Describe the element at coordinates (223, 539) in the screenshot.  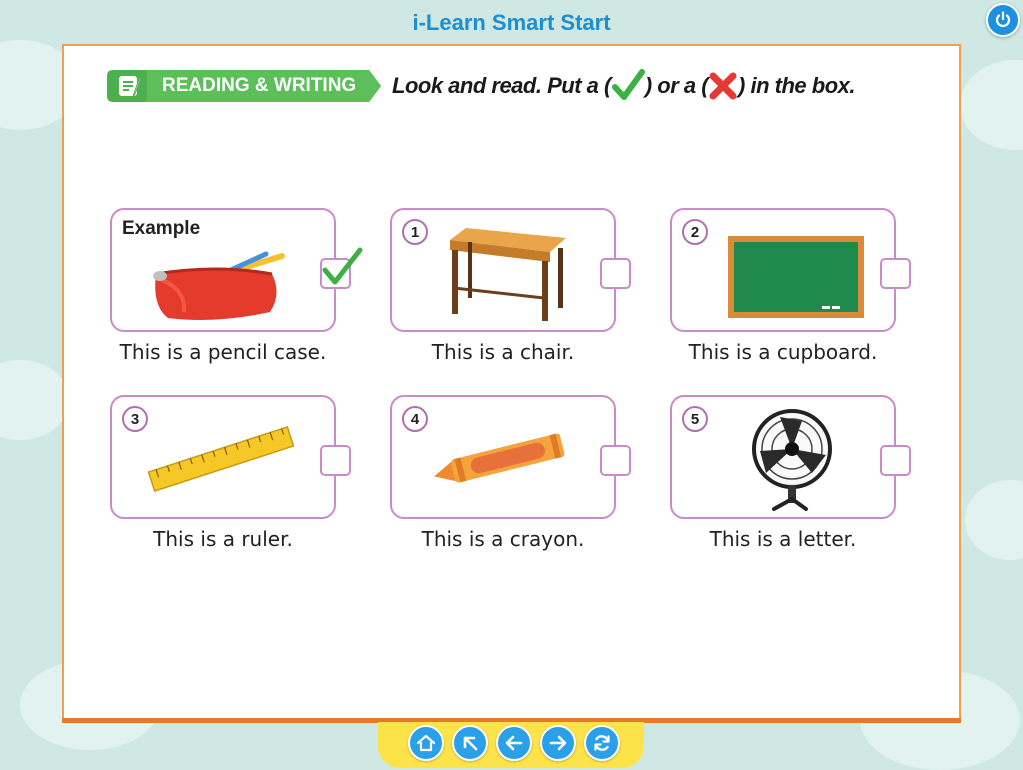
I see `question-sentence: This is a ruler.` at that location.